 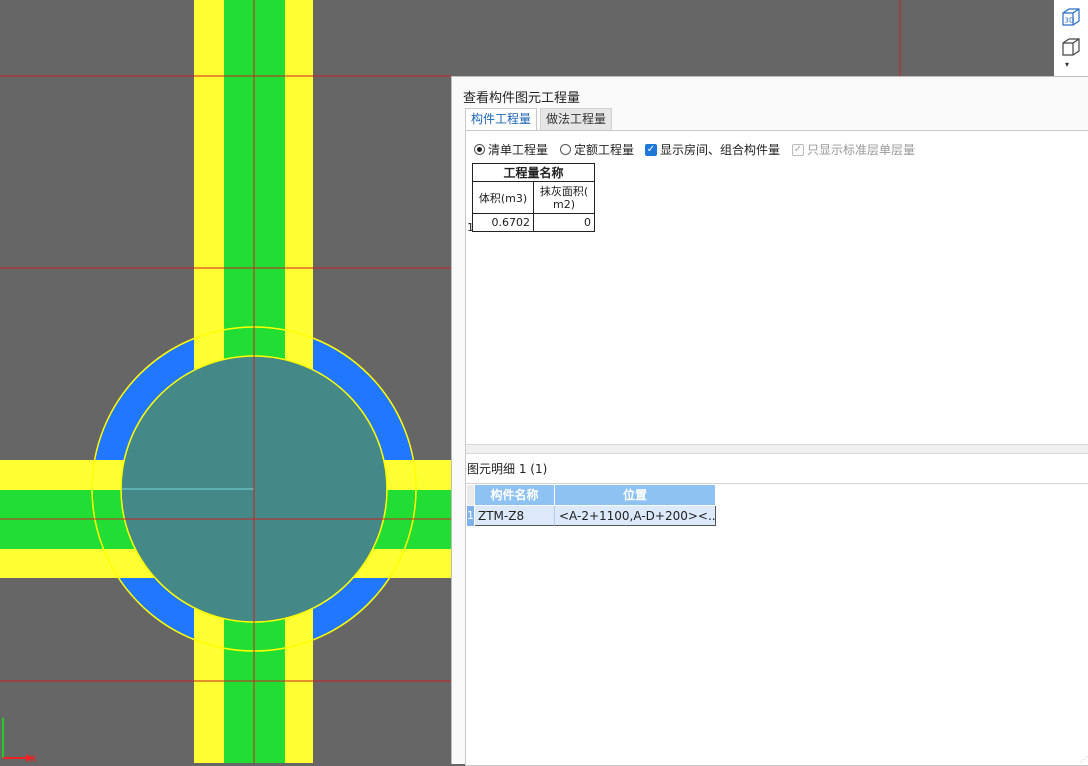 What do you see at coordinates (522, 98) in the screenshot?
I see `dialog-title: 查看构件图元工程量` at bounding box center [522, 98].